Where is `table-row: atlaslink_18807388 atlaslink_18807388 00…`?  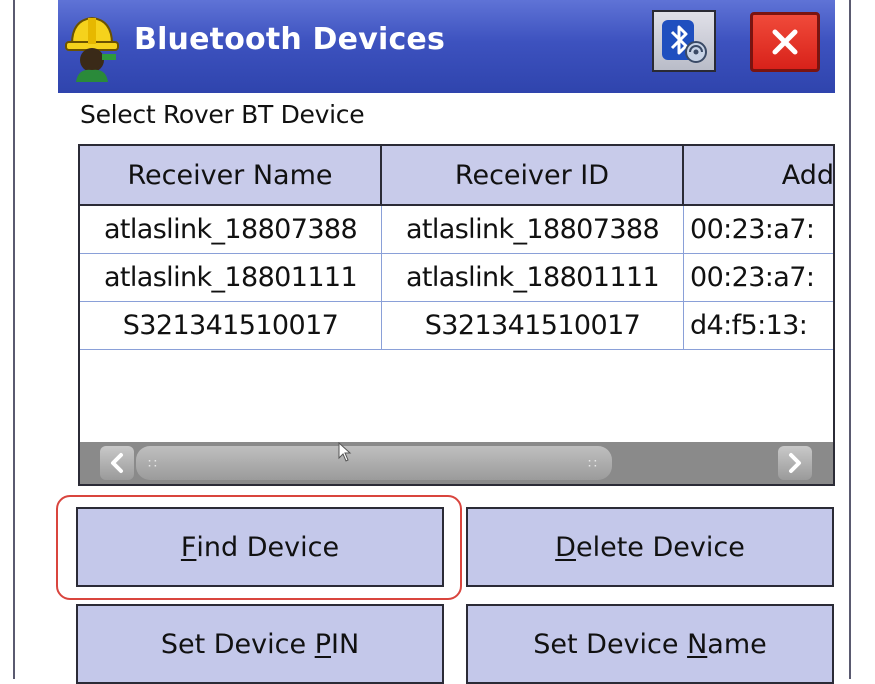 table-row: atlaslink_18807388 atlaslink_18807388 00… is located at coordinates (456, 230).